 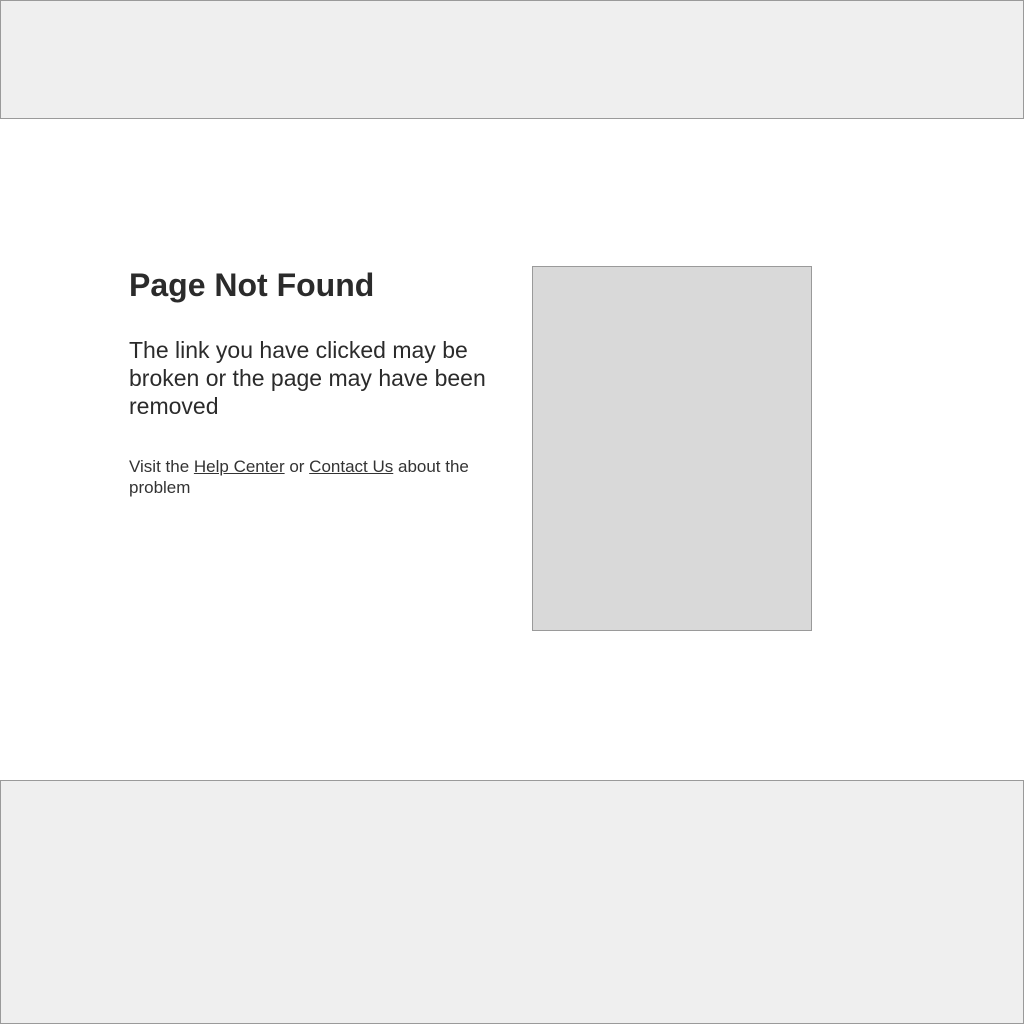 I want to click on help-center-link: Help Center, so click(x=239, y=466).